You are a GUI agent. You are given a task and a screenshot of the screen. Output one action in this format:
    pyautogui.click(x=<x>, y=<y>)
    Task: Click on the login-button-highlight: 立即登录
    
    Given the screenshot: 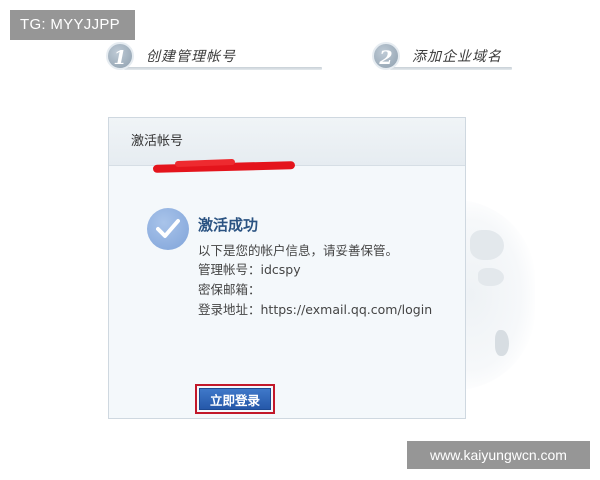 What is the action you would take?
    pyautogui.click(x=235, y=399)
    